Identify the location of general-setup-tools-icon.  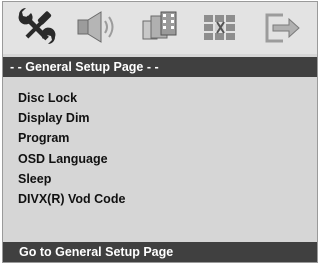
(37, 27).